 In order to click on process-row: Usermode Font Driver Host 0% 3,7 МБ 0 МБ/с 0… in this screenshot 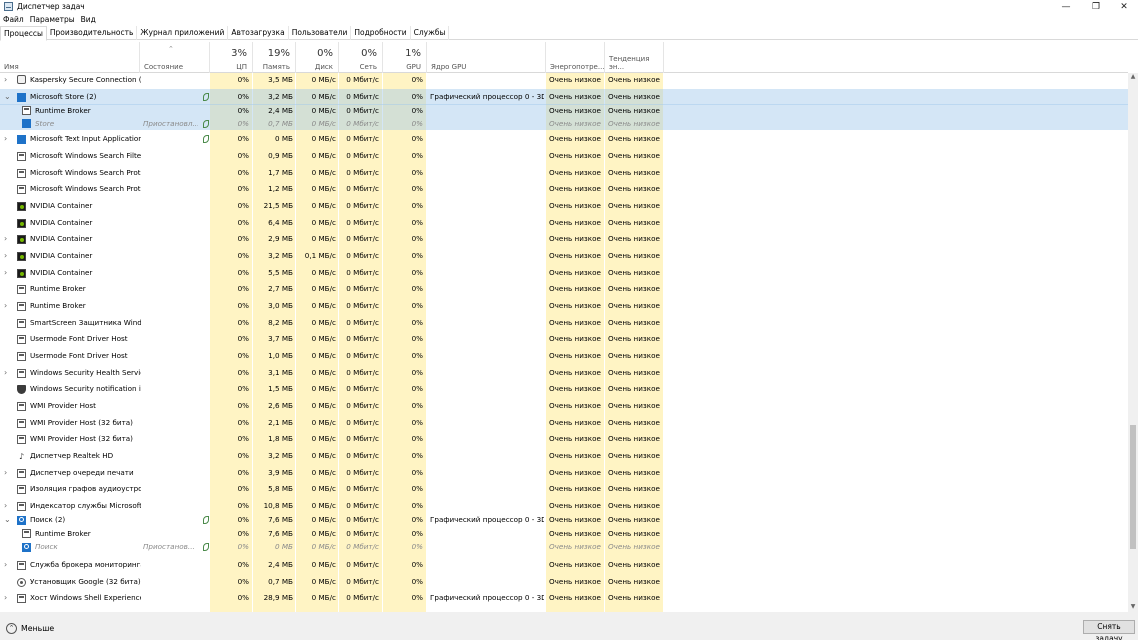, I will do `click(564, 339)`.